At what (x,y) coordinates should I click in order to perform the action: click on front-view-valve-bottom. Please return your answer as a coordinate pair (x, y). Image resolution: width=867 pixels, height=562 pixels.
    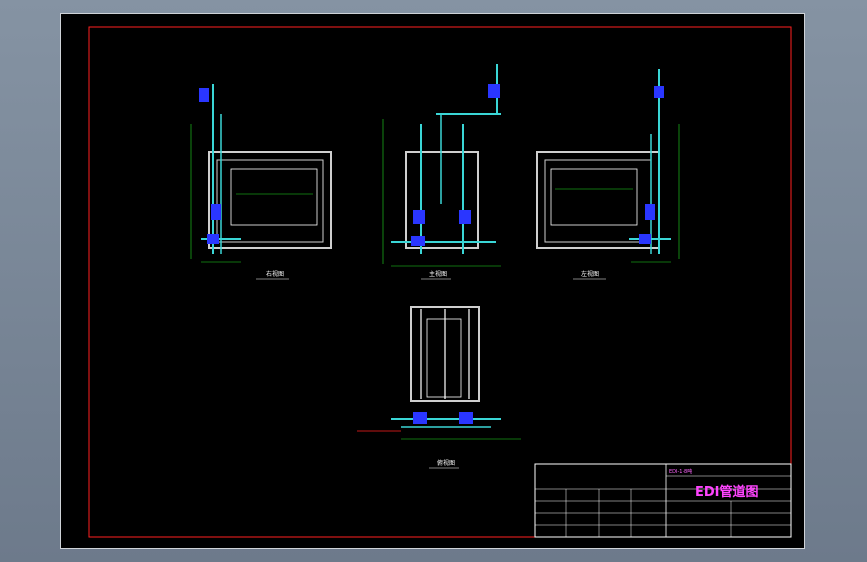
    Looking at the image, I should click on (418, 241).